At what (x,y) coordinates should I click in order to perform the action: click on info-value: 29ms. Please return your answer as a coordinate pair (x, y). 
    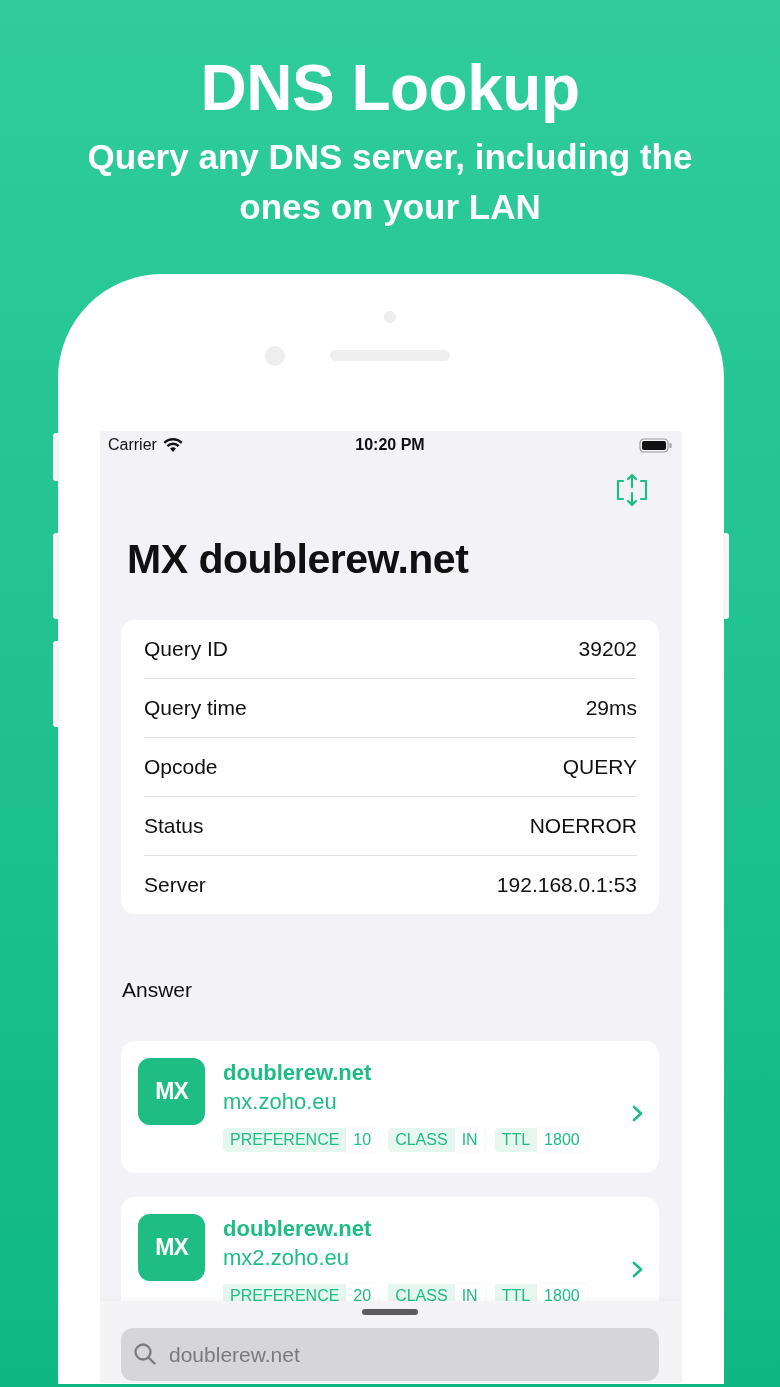
    Looking at the image, I should click on (611, 708).